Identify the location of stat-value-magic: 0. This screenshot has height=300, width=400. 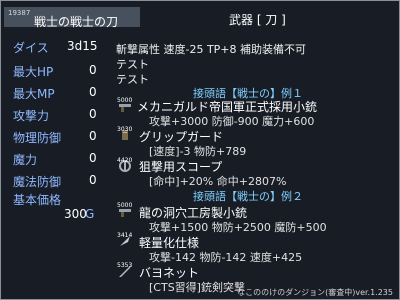
(93, 158).